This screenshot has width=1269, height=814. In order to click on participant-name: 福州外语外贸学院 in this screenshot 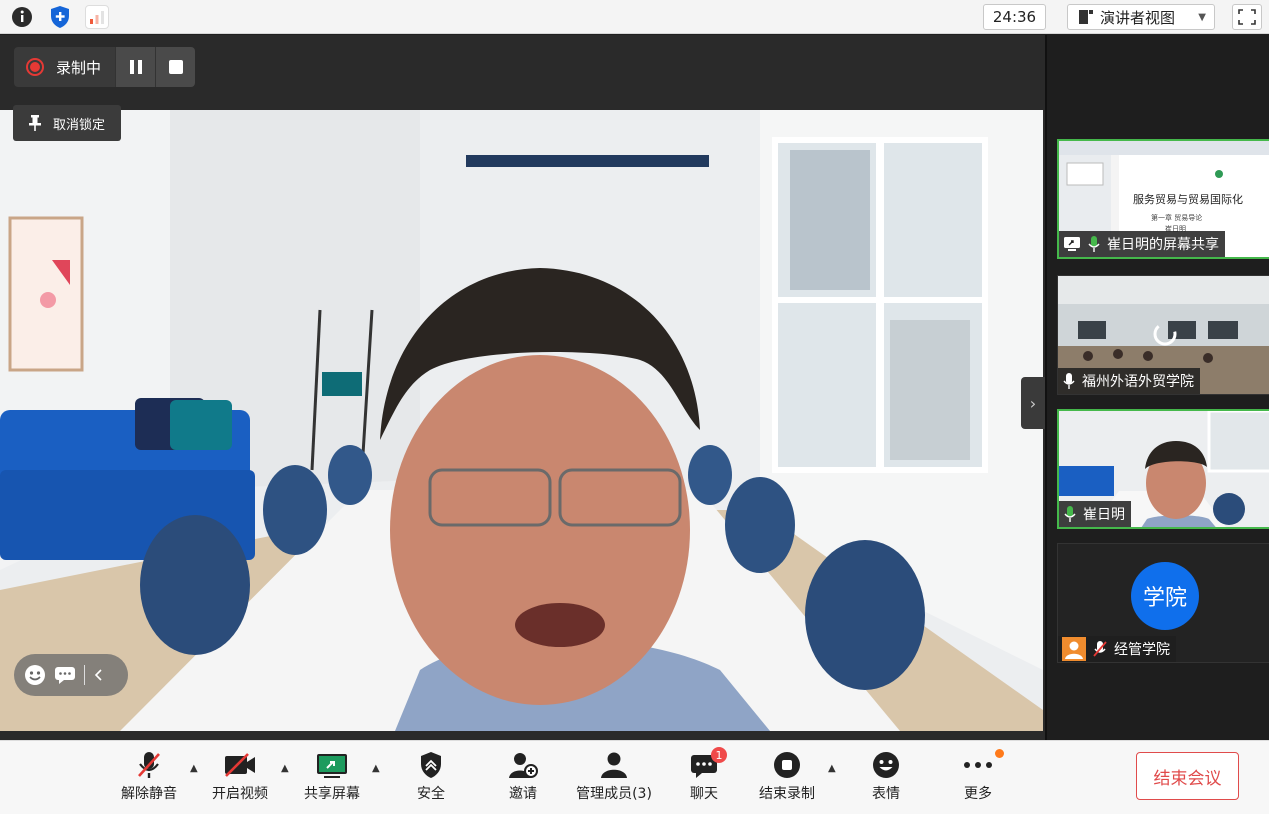, I will do `click(1138, 382)`.